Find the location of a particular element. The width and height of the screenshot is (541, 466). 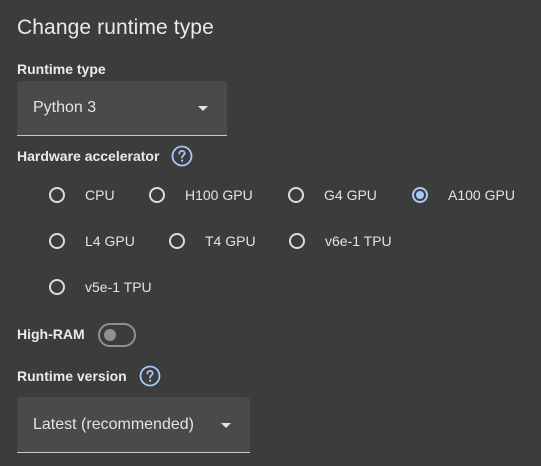

radio-label: v5e-1 TPU is located at coordinates (118, 287).